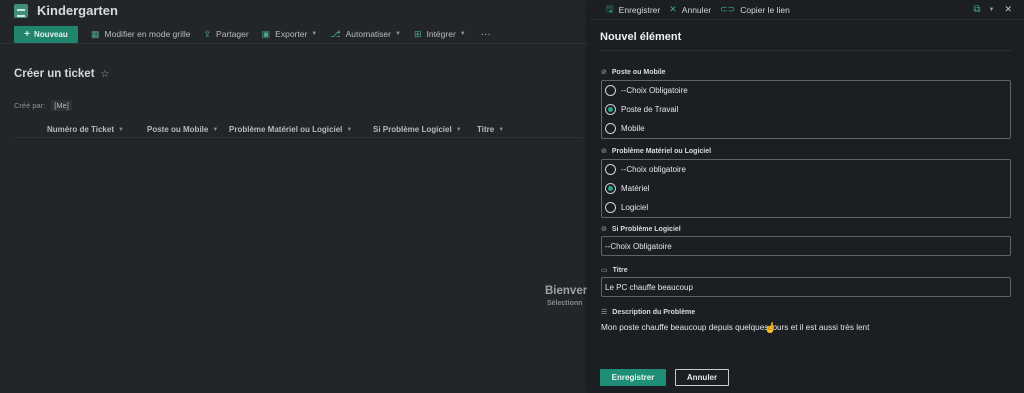 Image resolution: width=1024 pixels, height=393 pixels. Describe the element at coordinates (486, 34) in the screenshot. I see `more-options-button: ···` at that location.